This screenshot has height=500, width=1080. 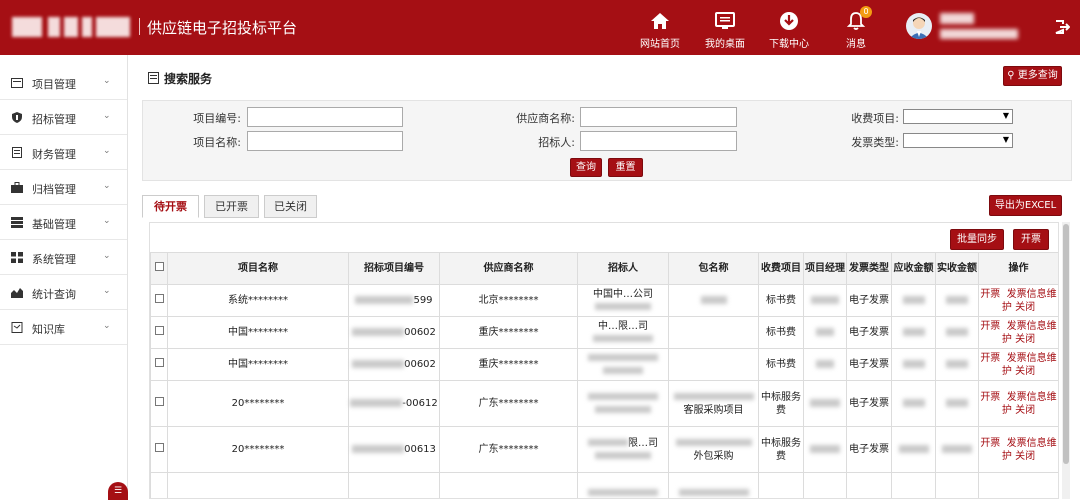 What do you see at coordinates (958, 116) in the screenshot?
I see `fee-item-select: ▼` at bounding box center [958, 116].